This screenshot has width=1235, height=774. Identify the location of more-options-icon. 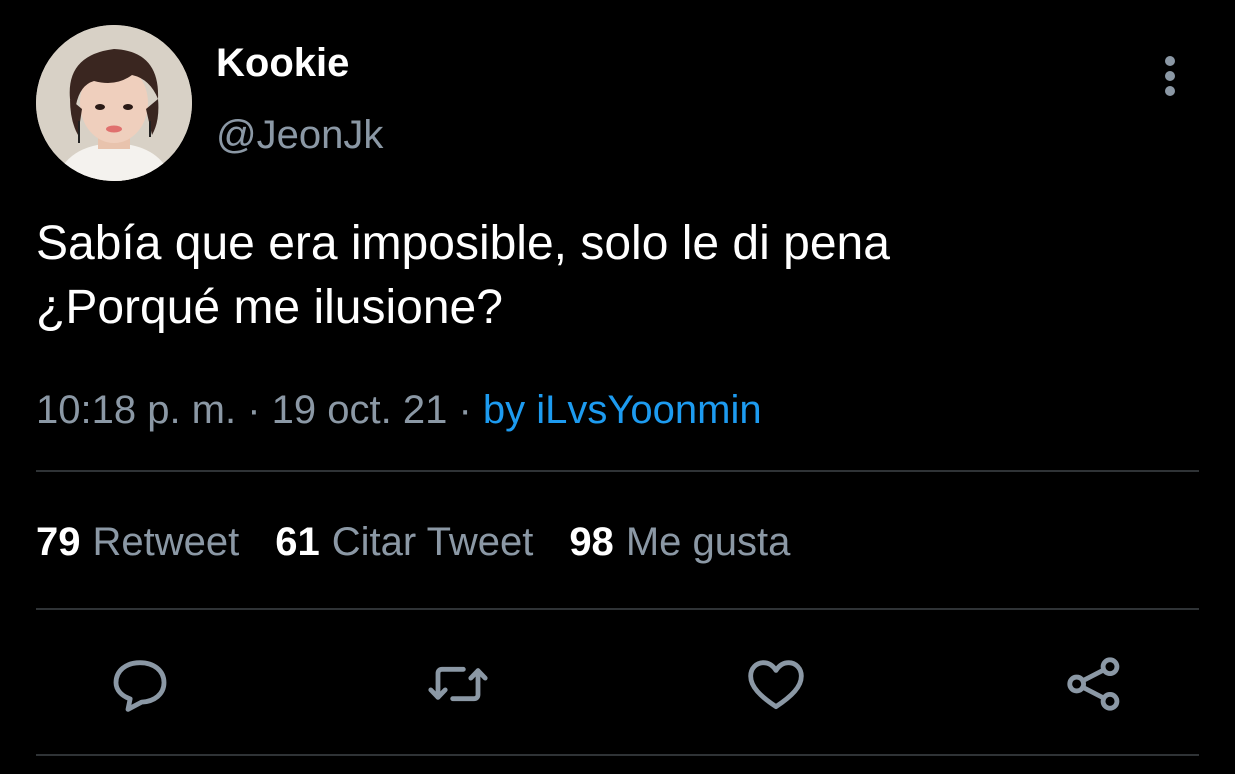
(1170, 76).